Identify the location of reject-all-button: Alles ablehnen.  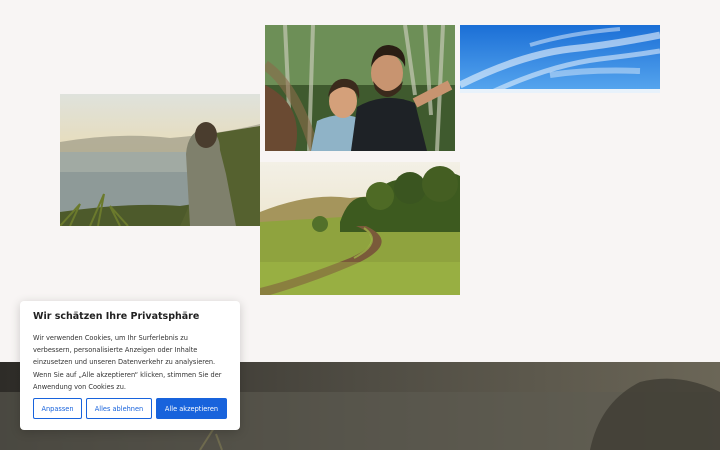
(119, 408).